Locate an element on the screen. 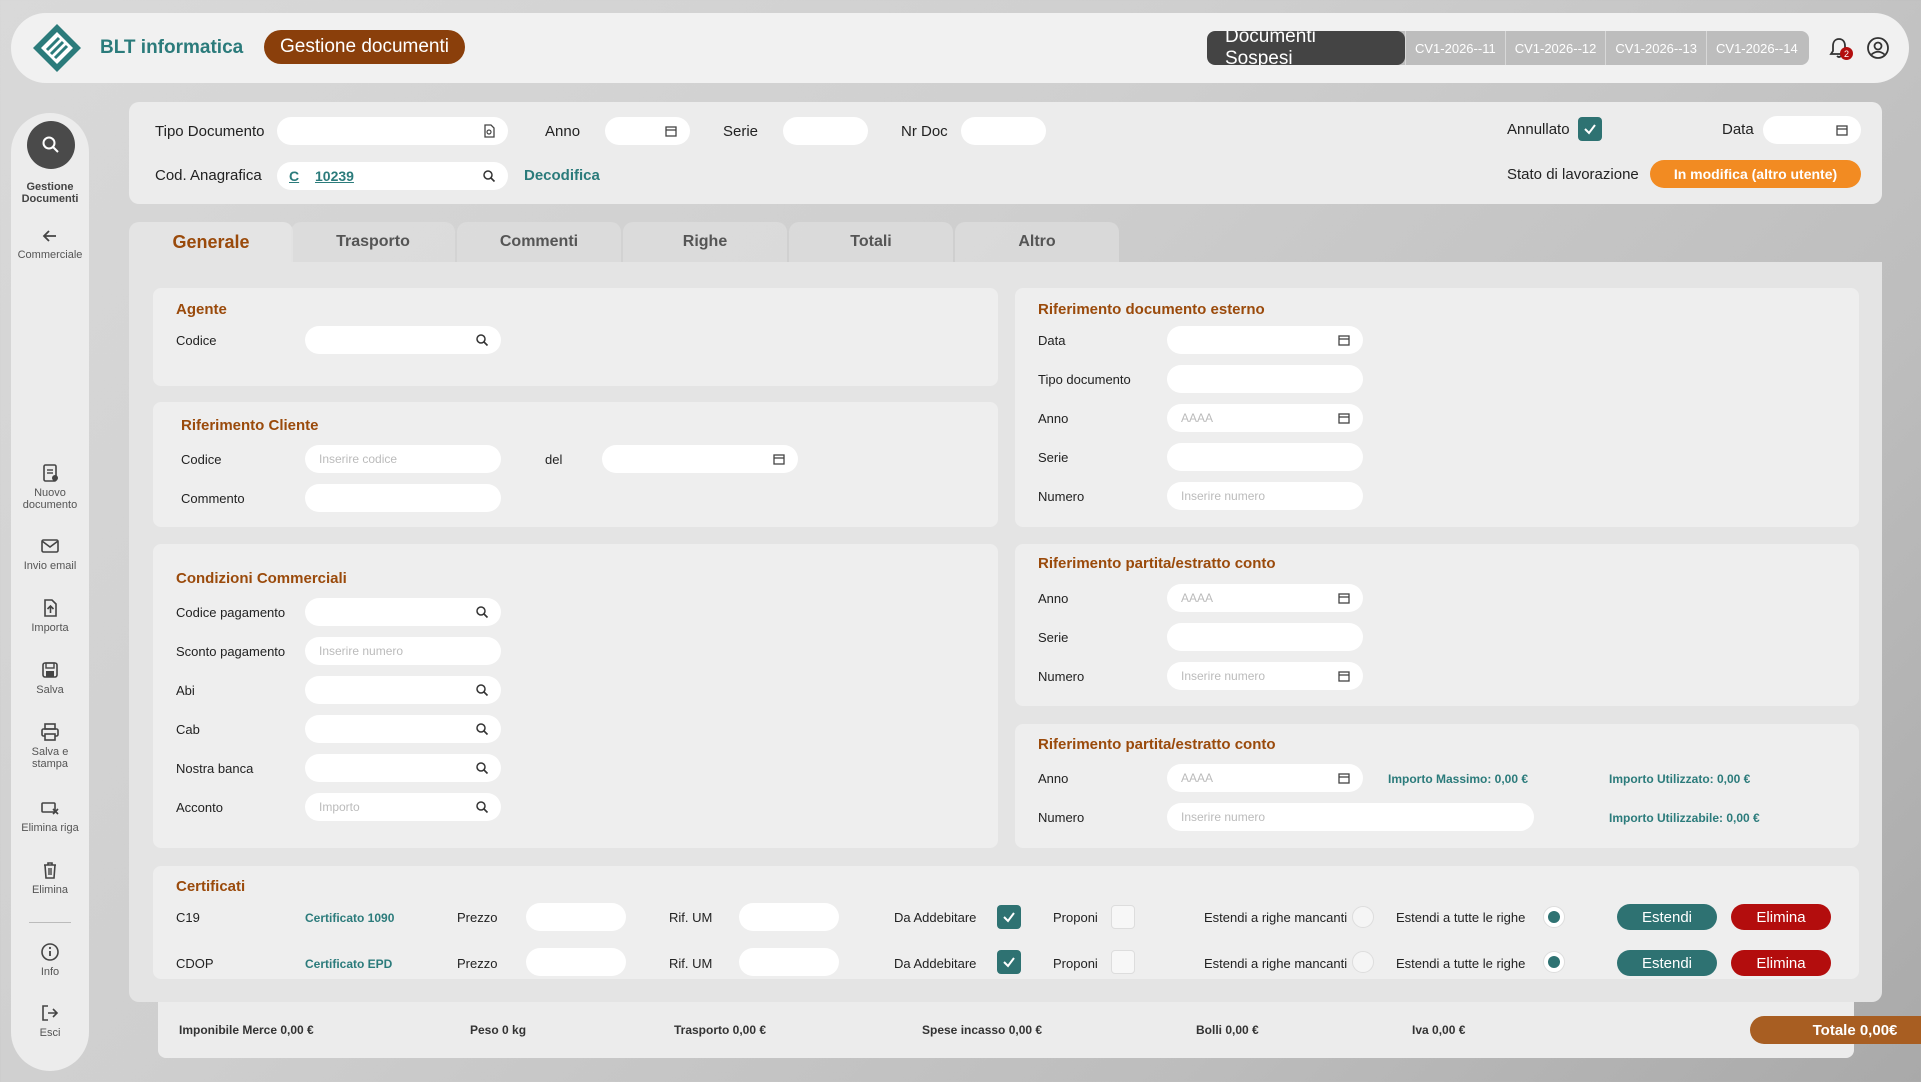 The width and height of the screenshot is (1921, 1082). rif-esterno-numero-field: Inserire numero is located at coordinates (1265, 496).